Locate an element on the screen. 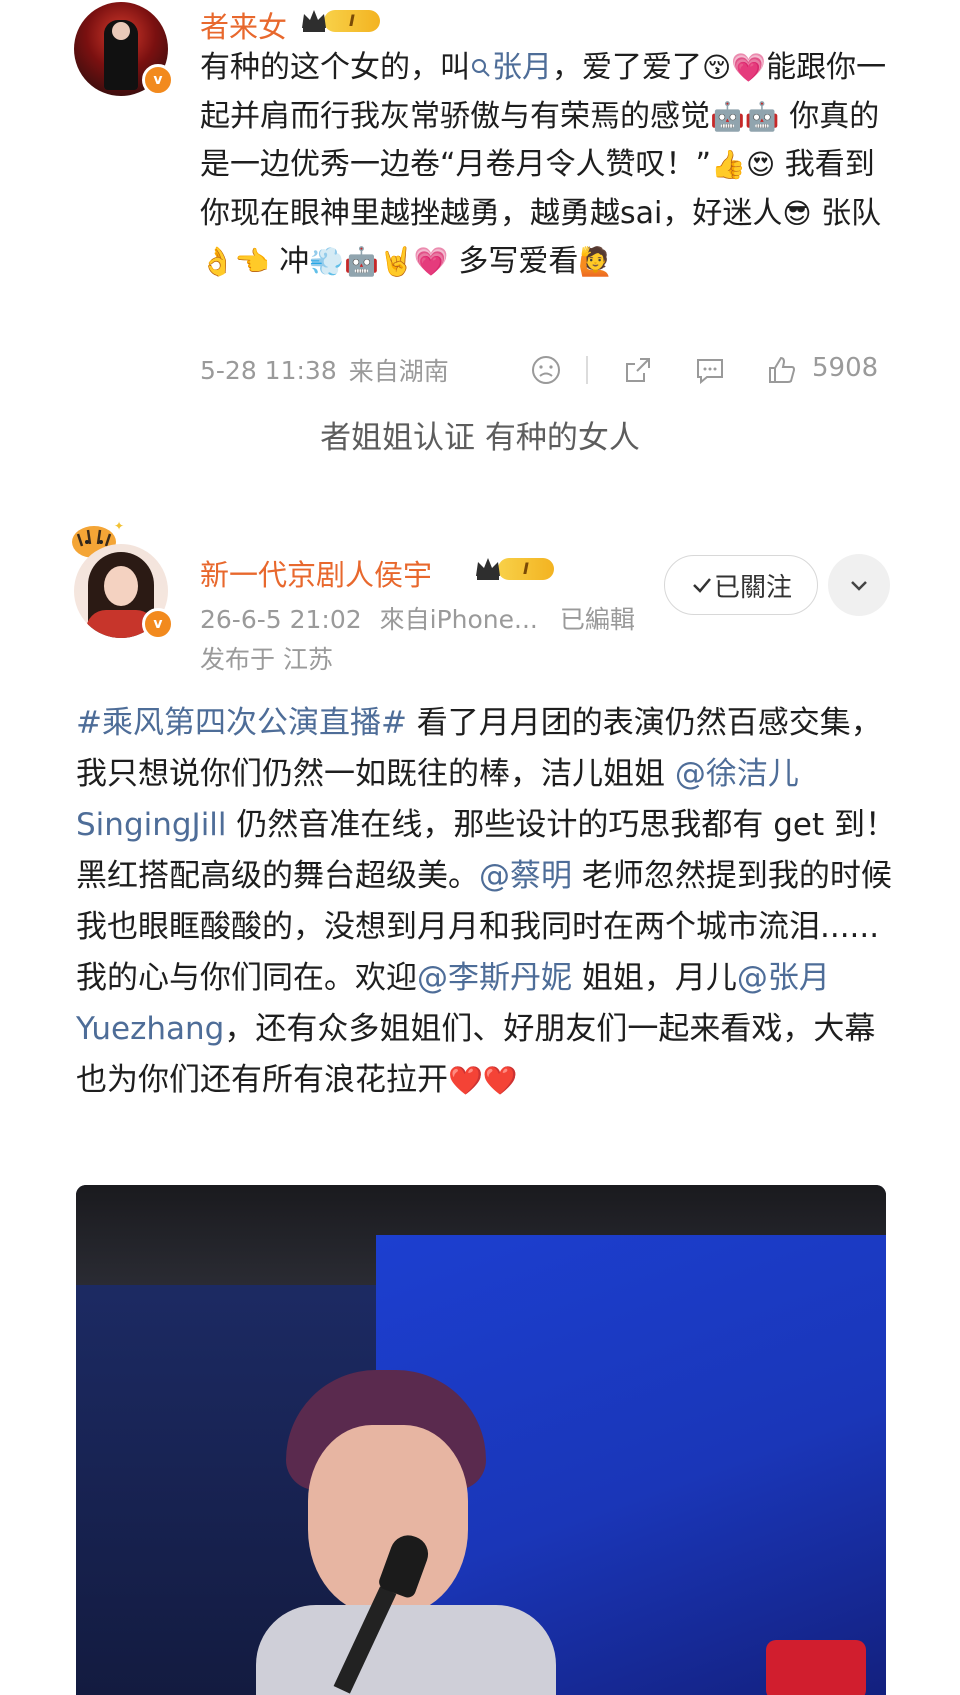 The image size is (960, 1695). post-edited: 已編輯 is located at coordinates (597, 619).